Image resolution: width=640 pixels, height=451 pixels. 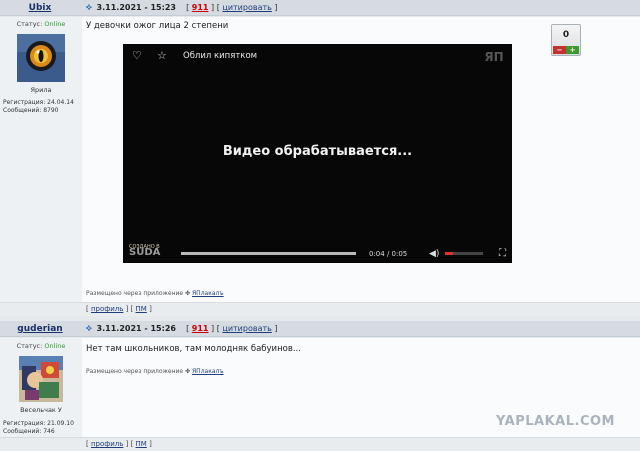 What do you see at coordinates (136, 7) in the screenshot?
I see `post-date: 3.11.2021 - 15:23` at bounding box center [136, 7].